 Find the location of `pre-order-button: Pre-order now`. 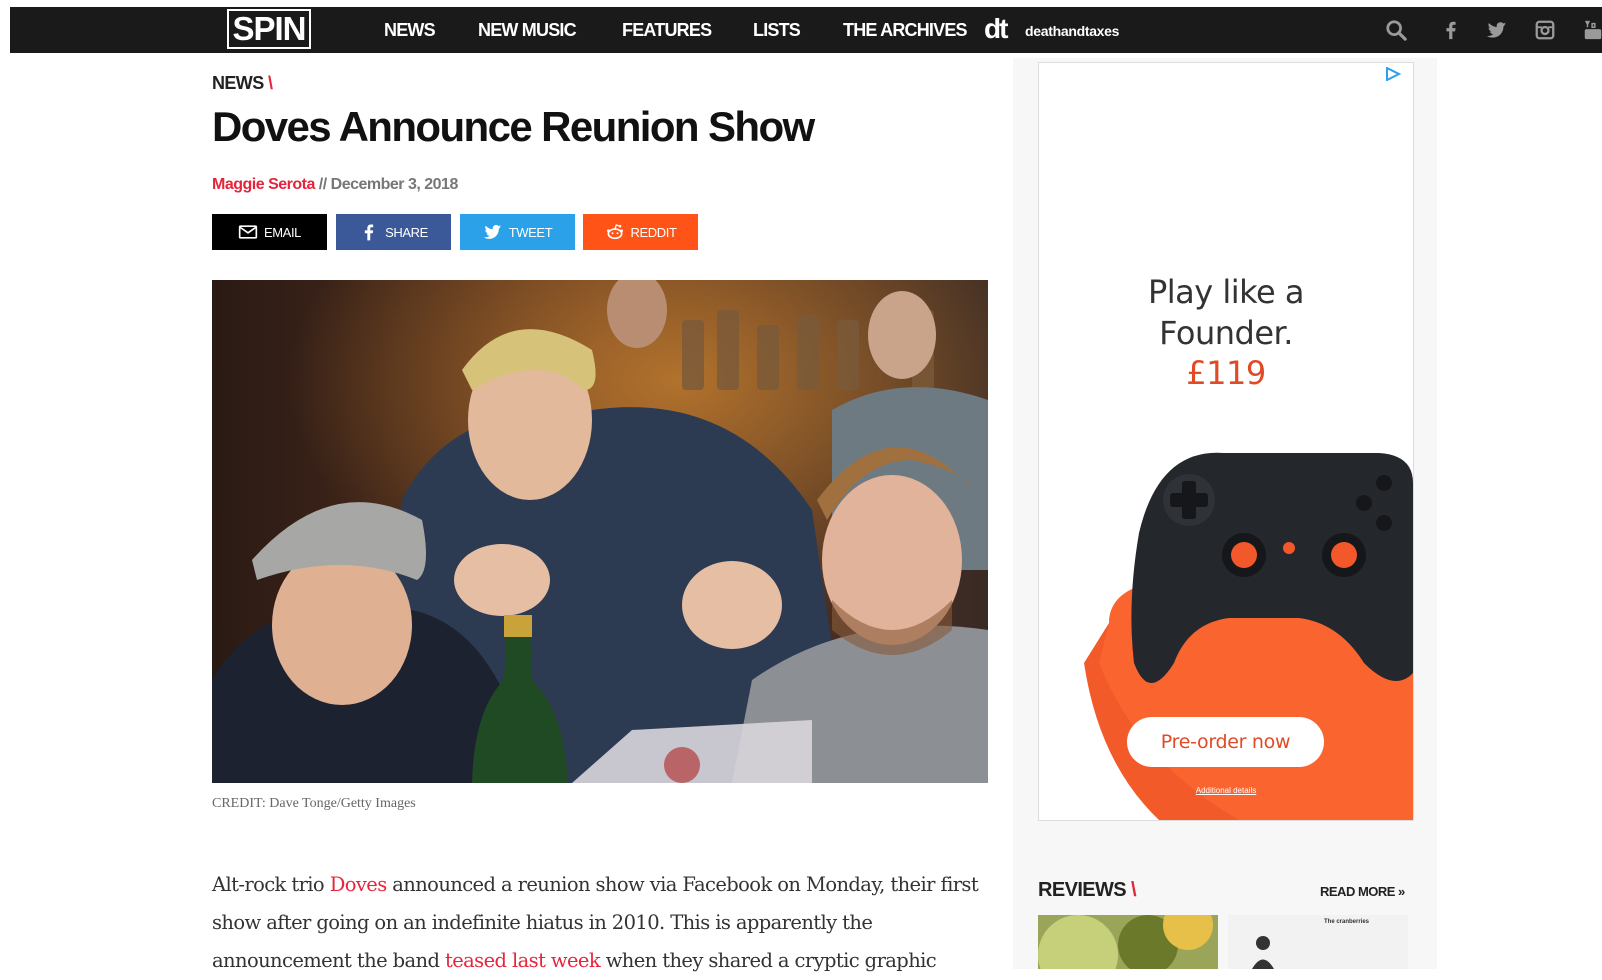

pre-order-button: Pre-order now is located at coordinates (1225, 742).